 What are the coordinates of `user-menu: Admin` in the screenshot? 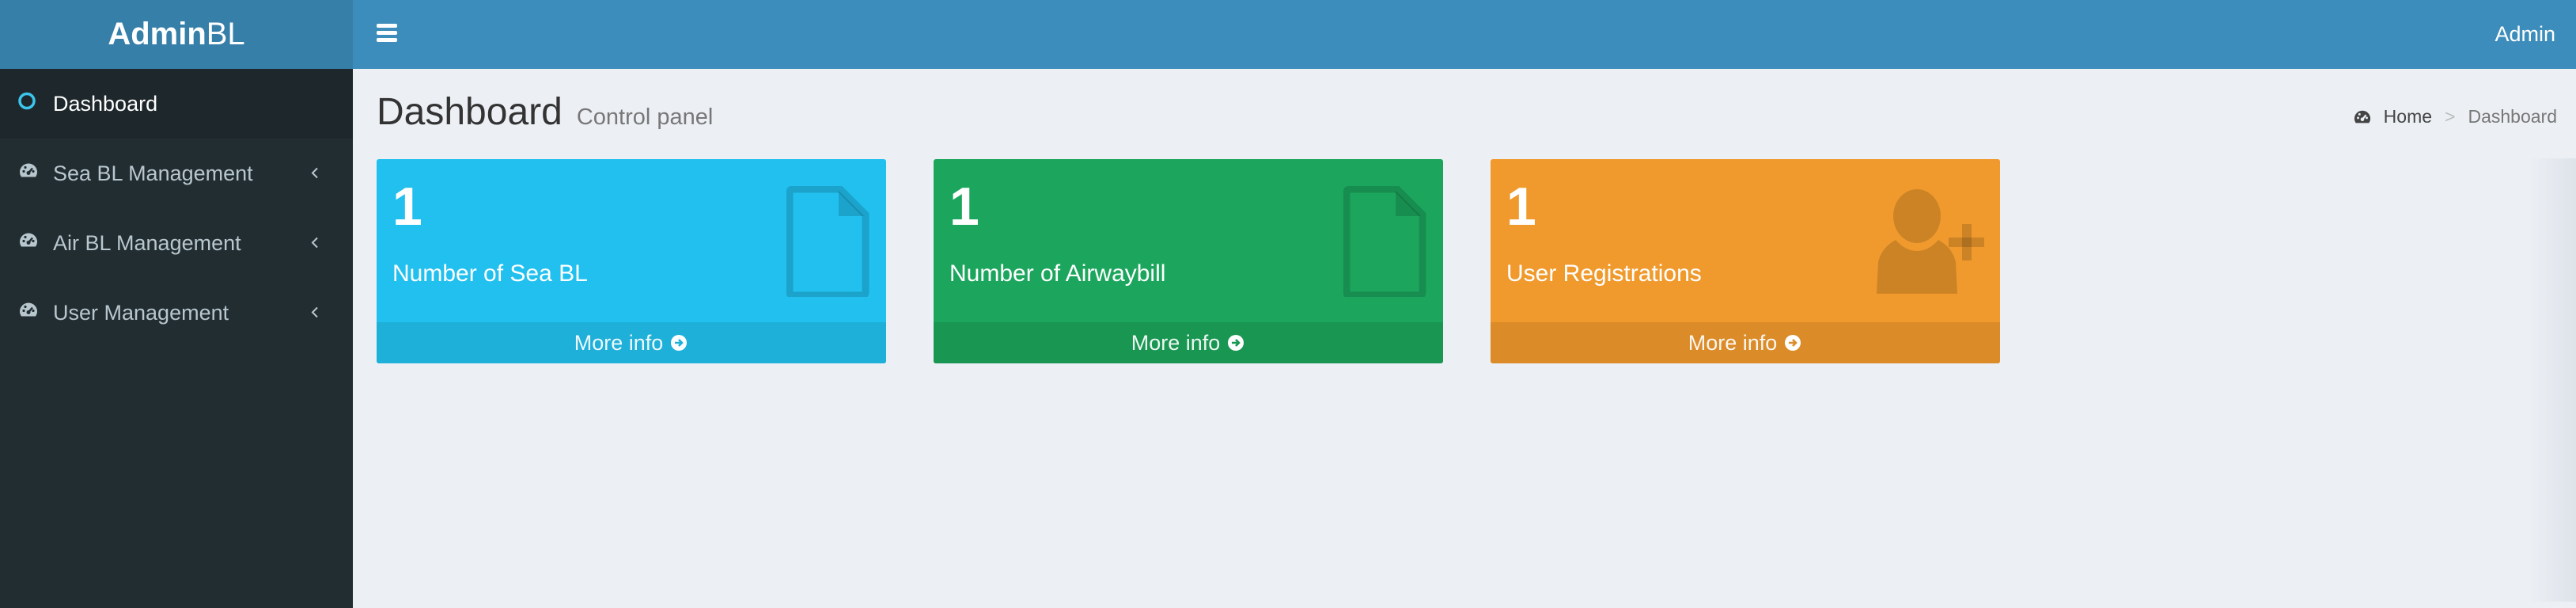 It's located at (2525, 34).